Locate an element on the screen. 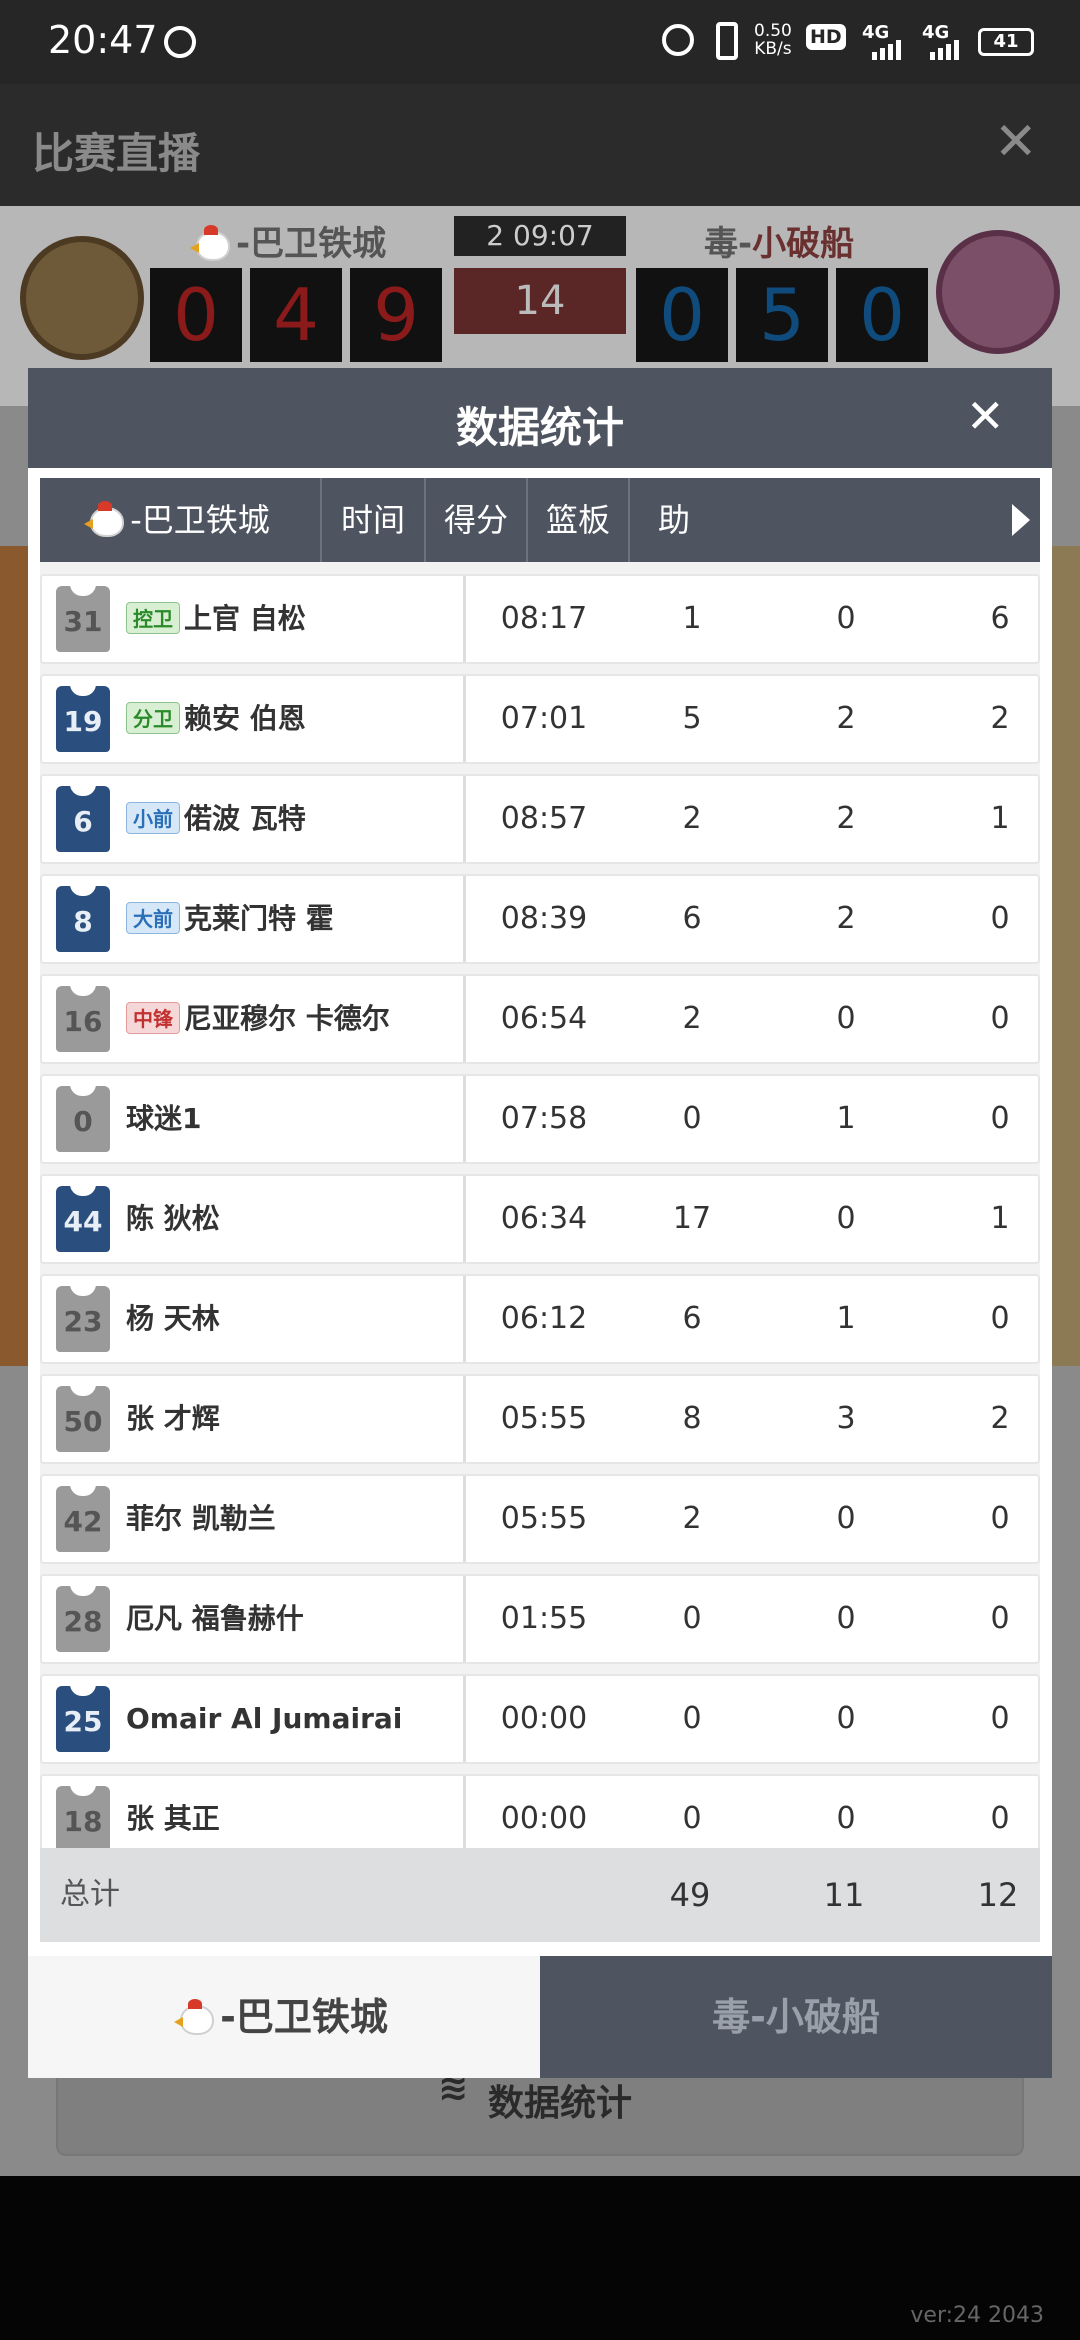 Image resolution: width=1080 pixels, height=2340 pixels. sim1-signal-icon is located at coordinates (886, 50).